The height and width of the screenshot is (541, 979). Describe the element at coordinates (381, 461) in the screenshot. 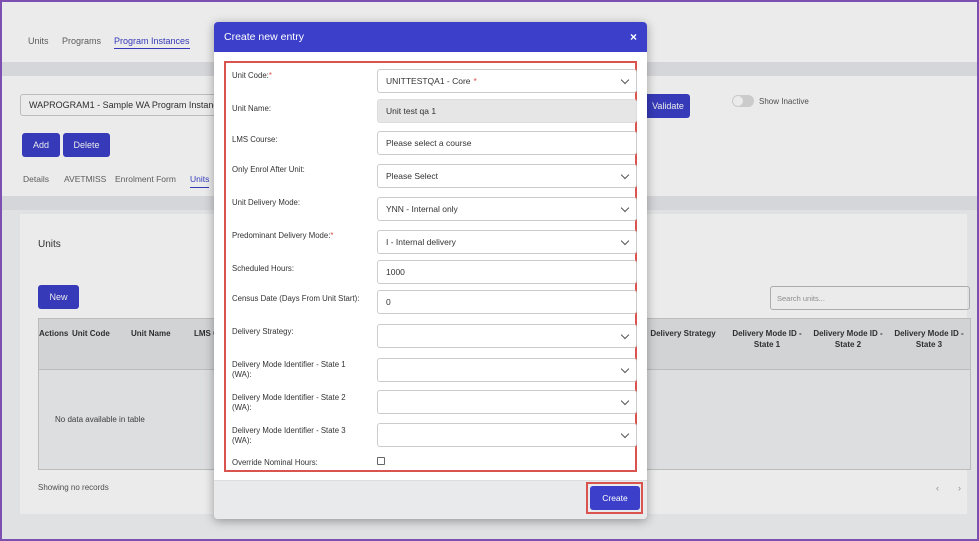

I see `override-hours-checkbox` at that location.